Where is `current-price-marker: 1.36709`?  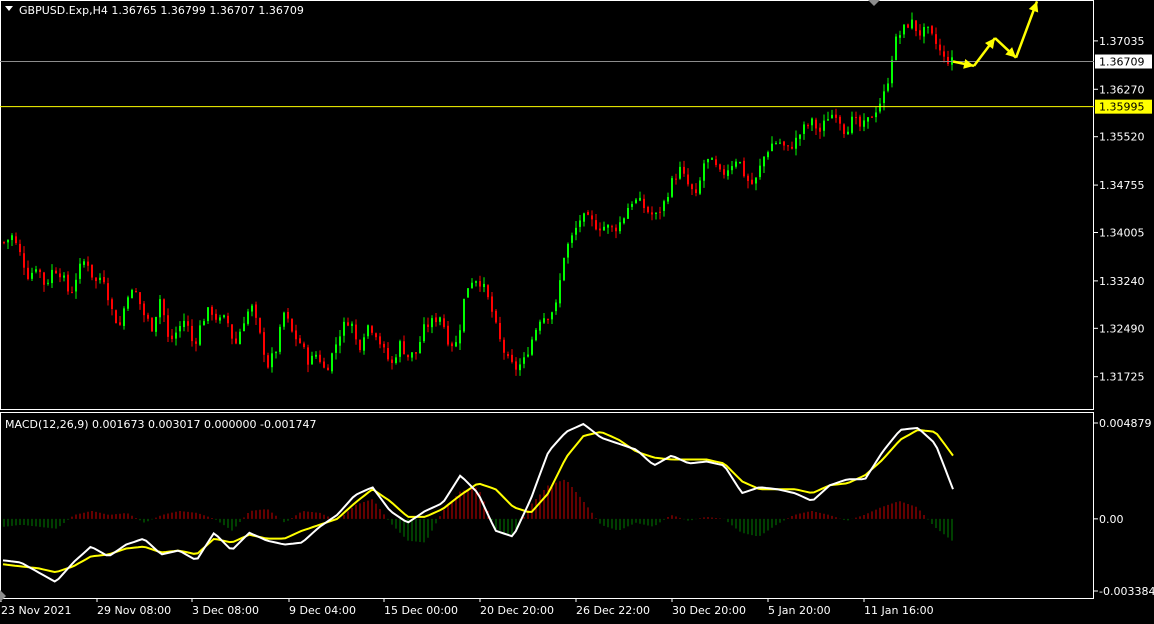
current-price-marker: 1.36709 is located at coordinates (1123, 61).